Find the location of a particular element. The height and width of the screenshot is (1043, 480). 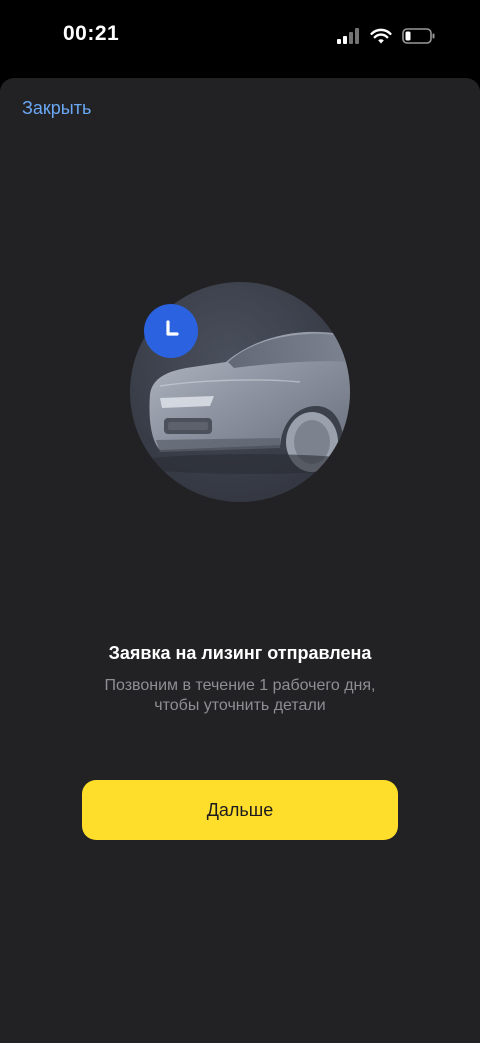

battery-icon is located at coordinates (418, 36).